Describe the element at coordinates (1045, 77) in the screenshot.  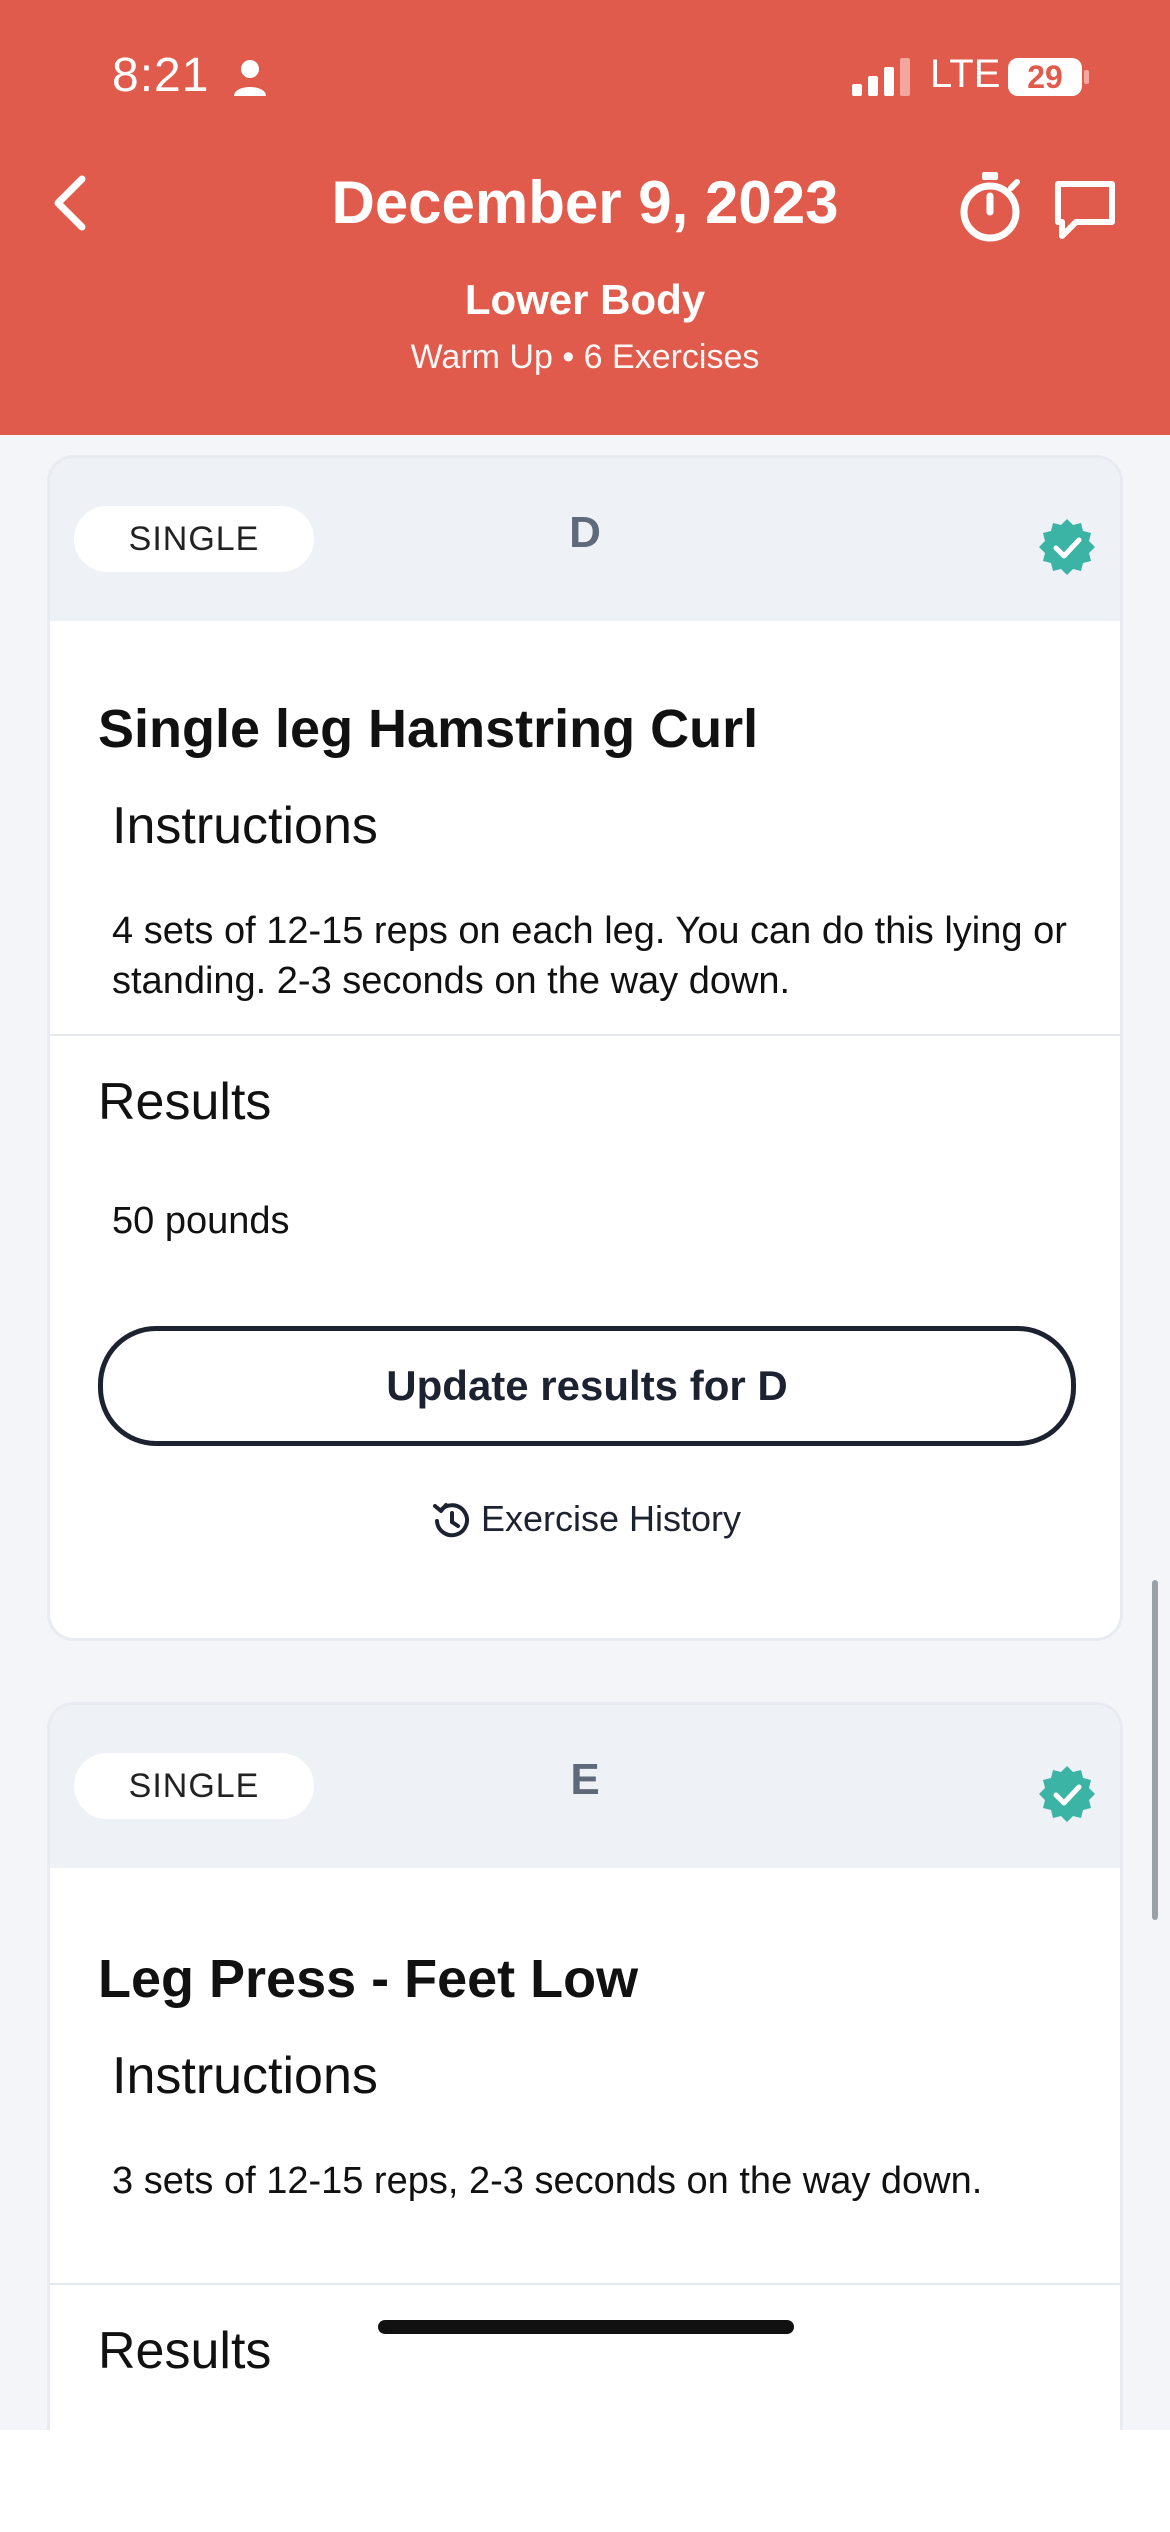
I see `battery-level: 29` at that location.